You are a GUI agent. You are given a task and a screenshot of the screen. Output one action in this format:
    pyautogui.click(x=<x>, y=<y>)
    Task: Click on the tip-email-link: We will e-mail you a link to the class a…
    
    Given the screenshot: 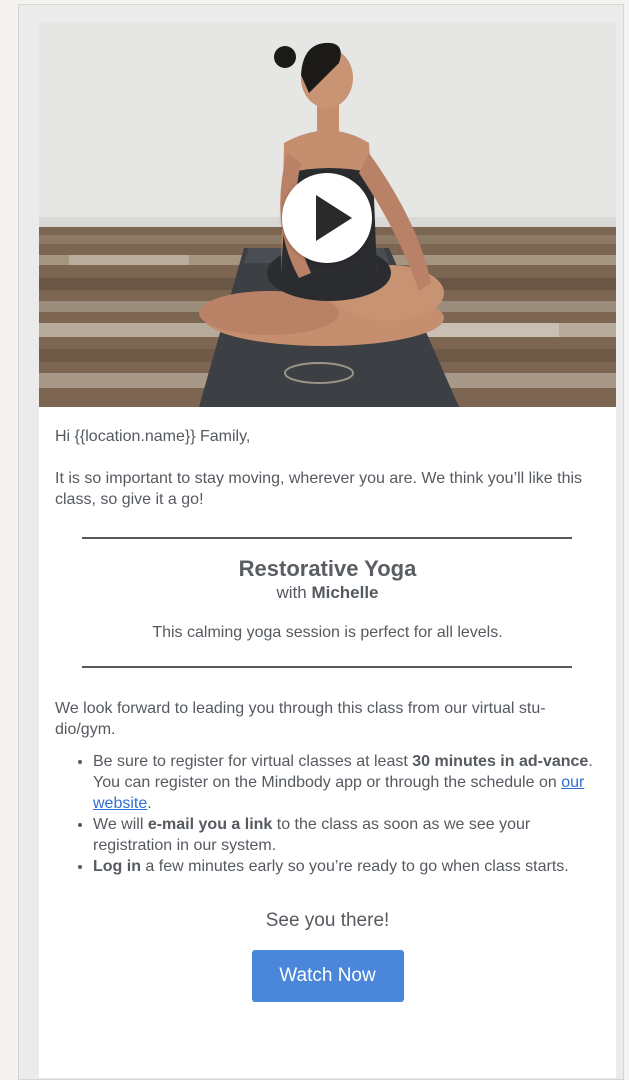 What is the action you would take?
    pyautogui.click(x=344, y=835)
    